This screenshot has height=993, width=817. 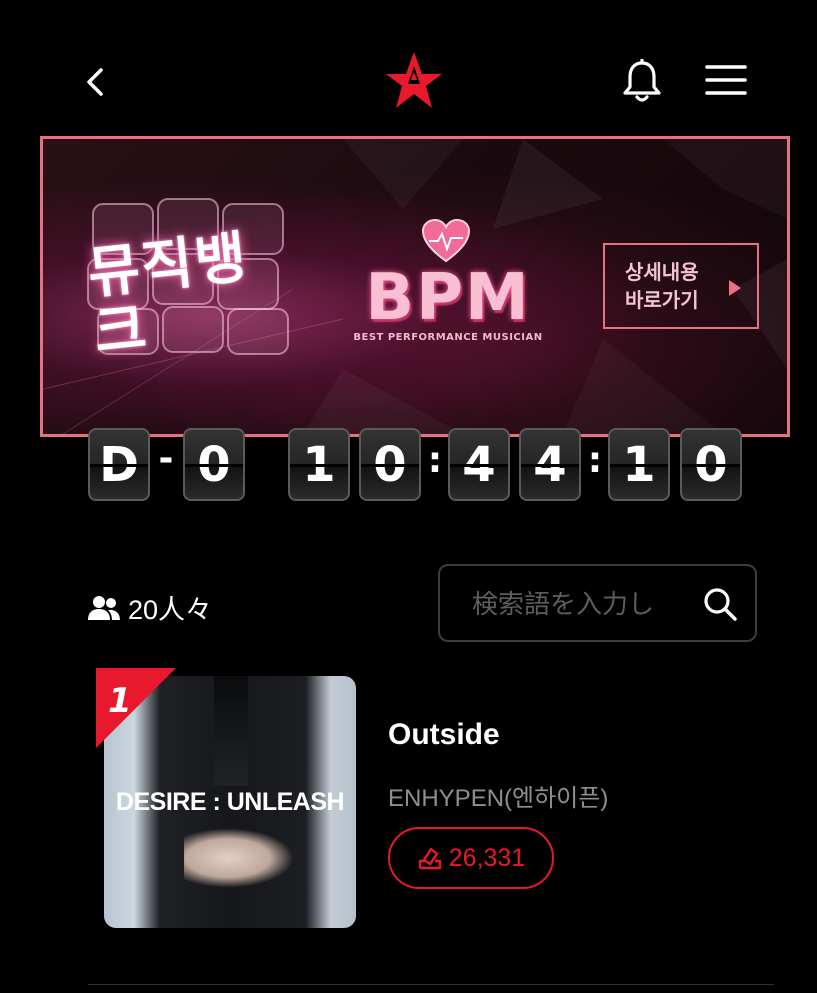 I want to click on countdown-hour-tens: 1, so click(x=319, y=464).